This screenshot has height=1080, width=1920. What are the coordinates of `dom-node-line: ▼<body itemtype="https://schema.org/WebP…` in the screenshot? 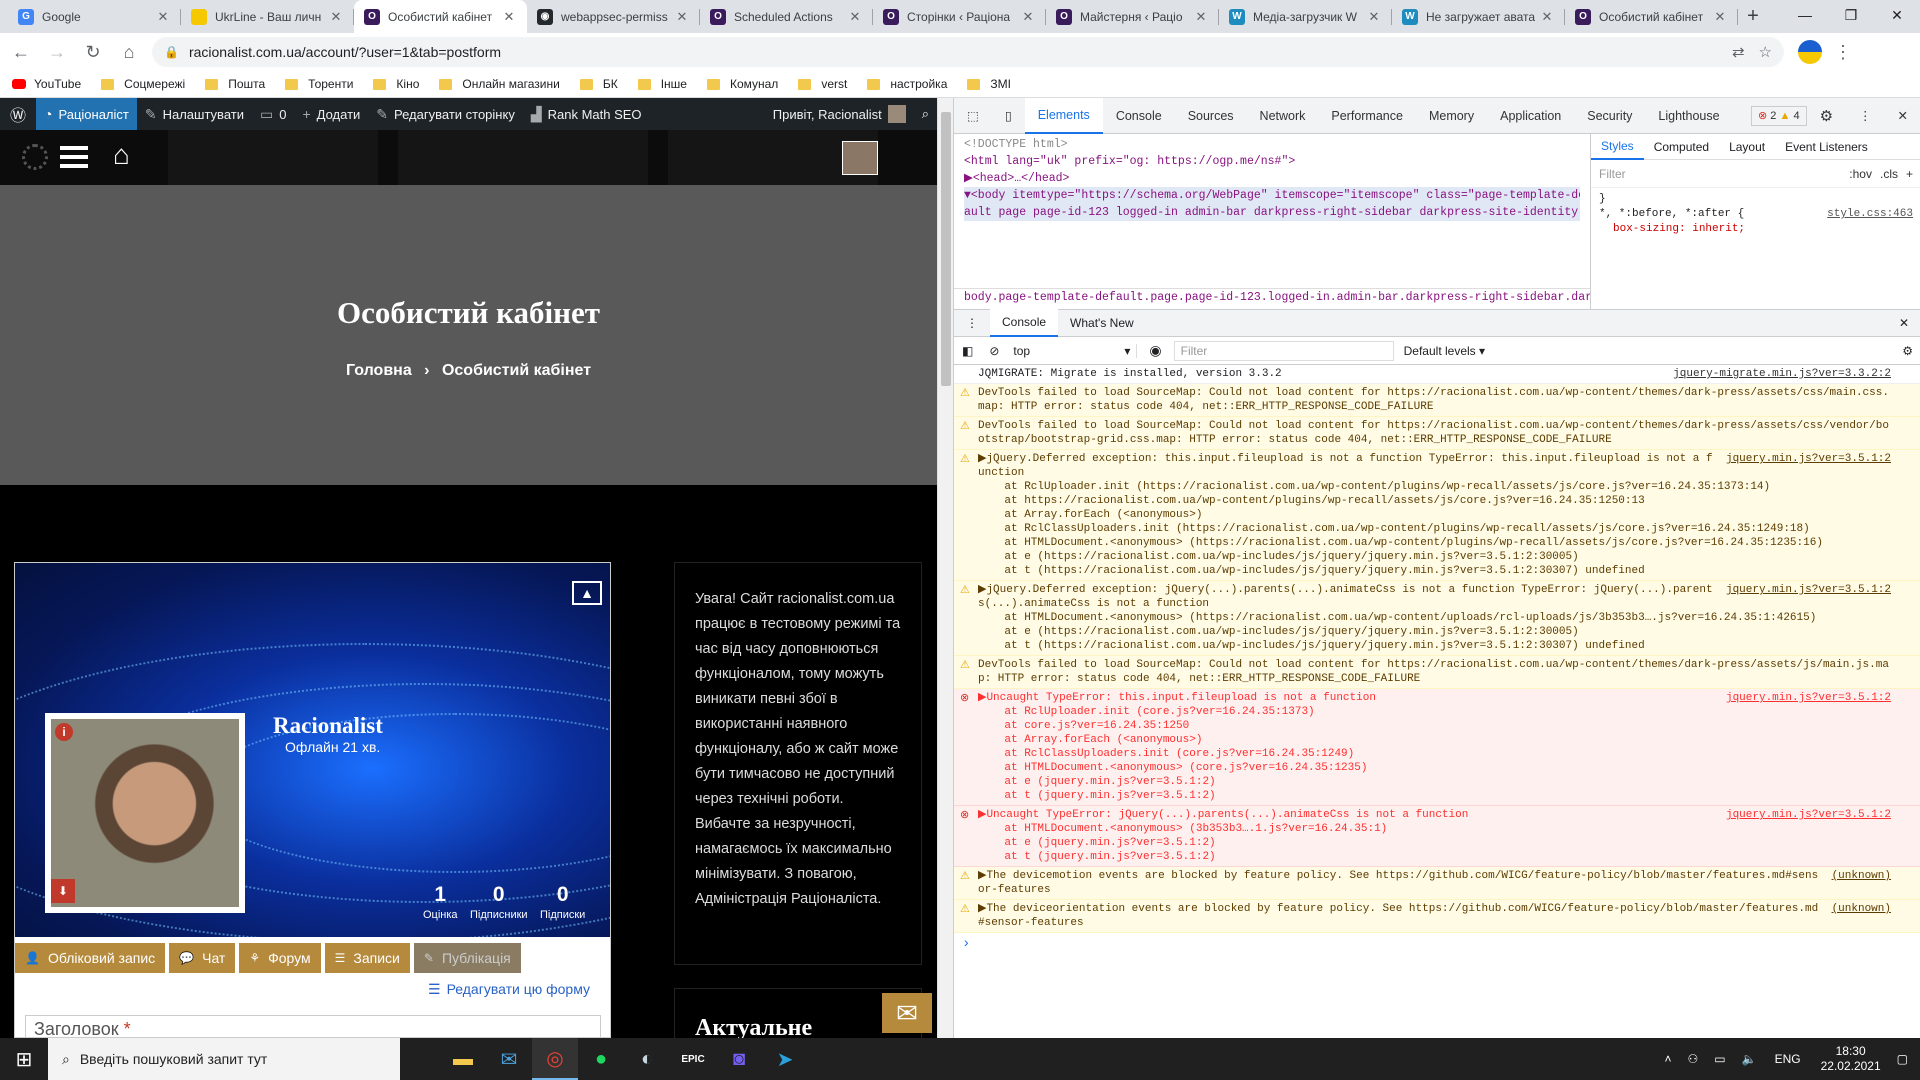 It's located at (1272, 195).